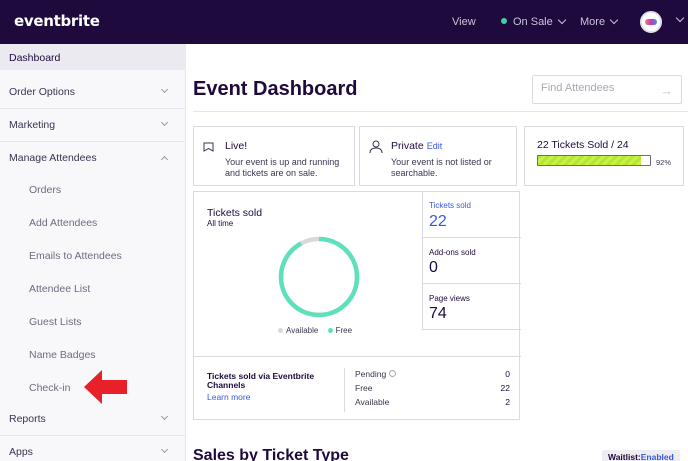 The height and width of the screenshot is (461, 688). What do you see at coordinates (452, 252) in the screenshot?
I see `stat-label: Add-ons sold` at bounding box center [452, 252].